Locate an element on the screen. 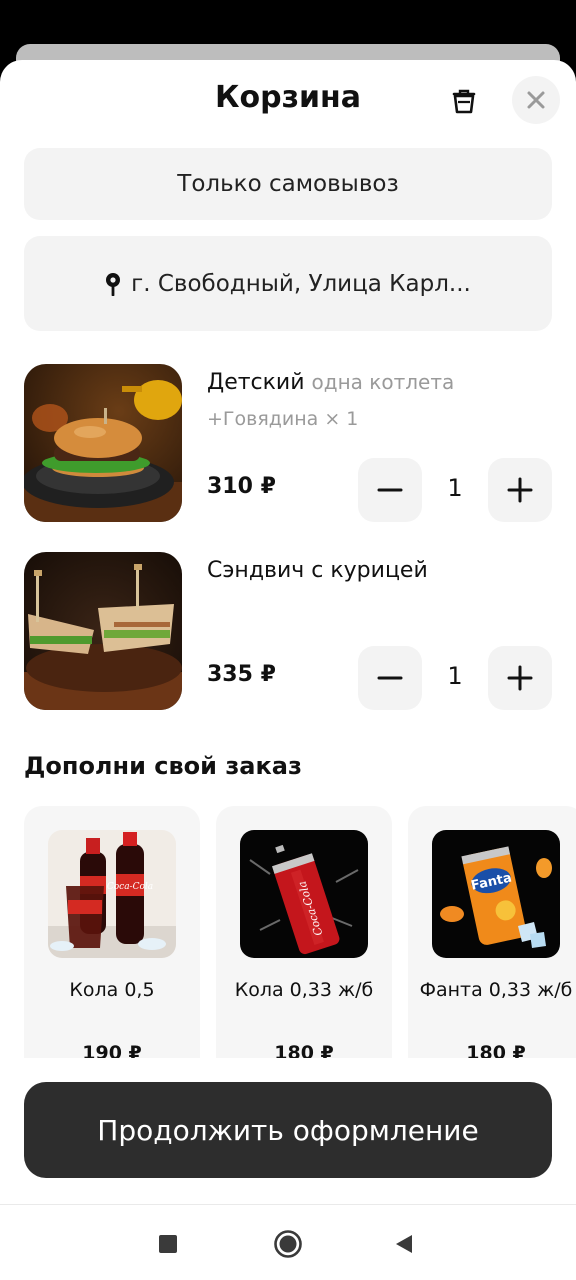 The height and width of the screenshot is (1280, 576). cola-can-image: Coca-Cola is located at coordinates (304, 894).